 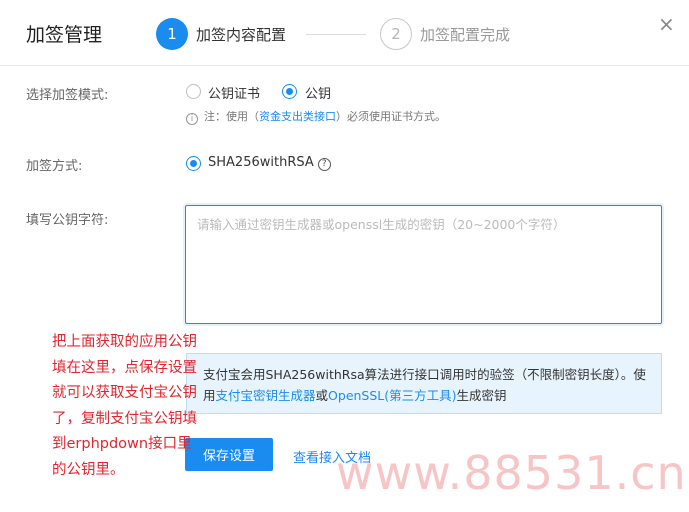 I want to click on step-2-indicator: 2, so click(x=396, y=34).